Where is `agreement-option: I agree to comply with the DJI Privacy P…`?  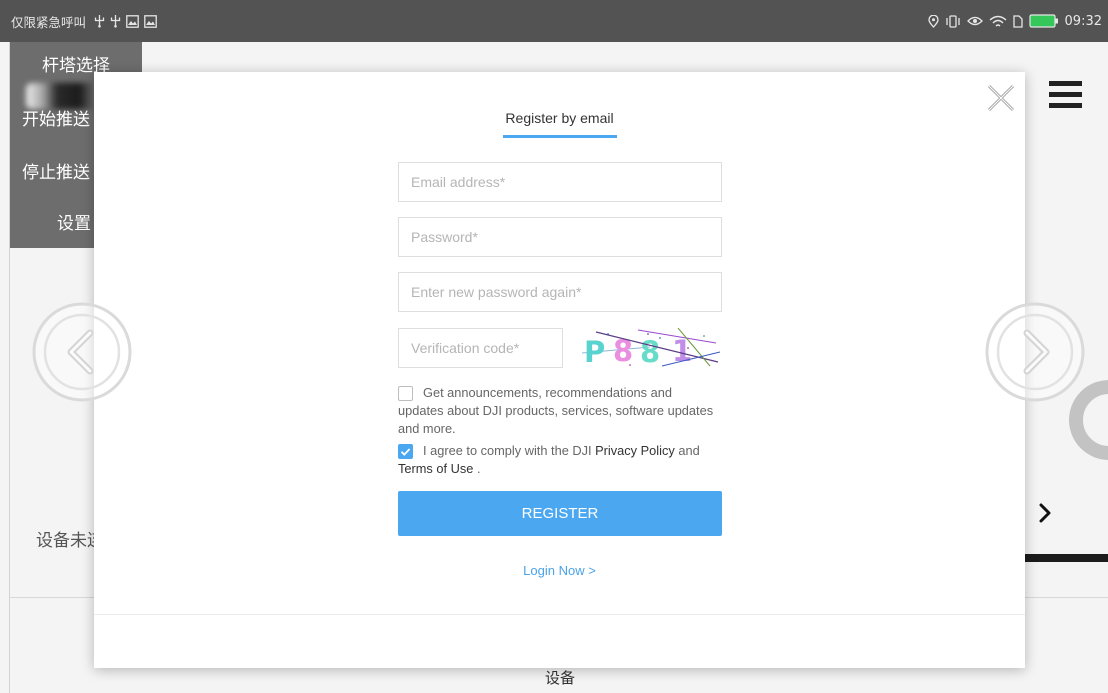 agreement-option: I agree to comply with the DJI Privacy P… is located at coordinates (563, 460).